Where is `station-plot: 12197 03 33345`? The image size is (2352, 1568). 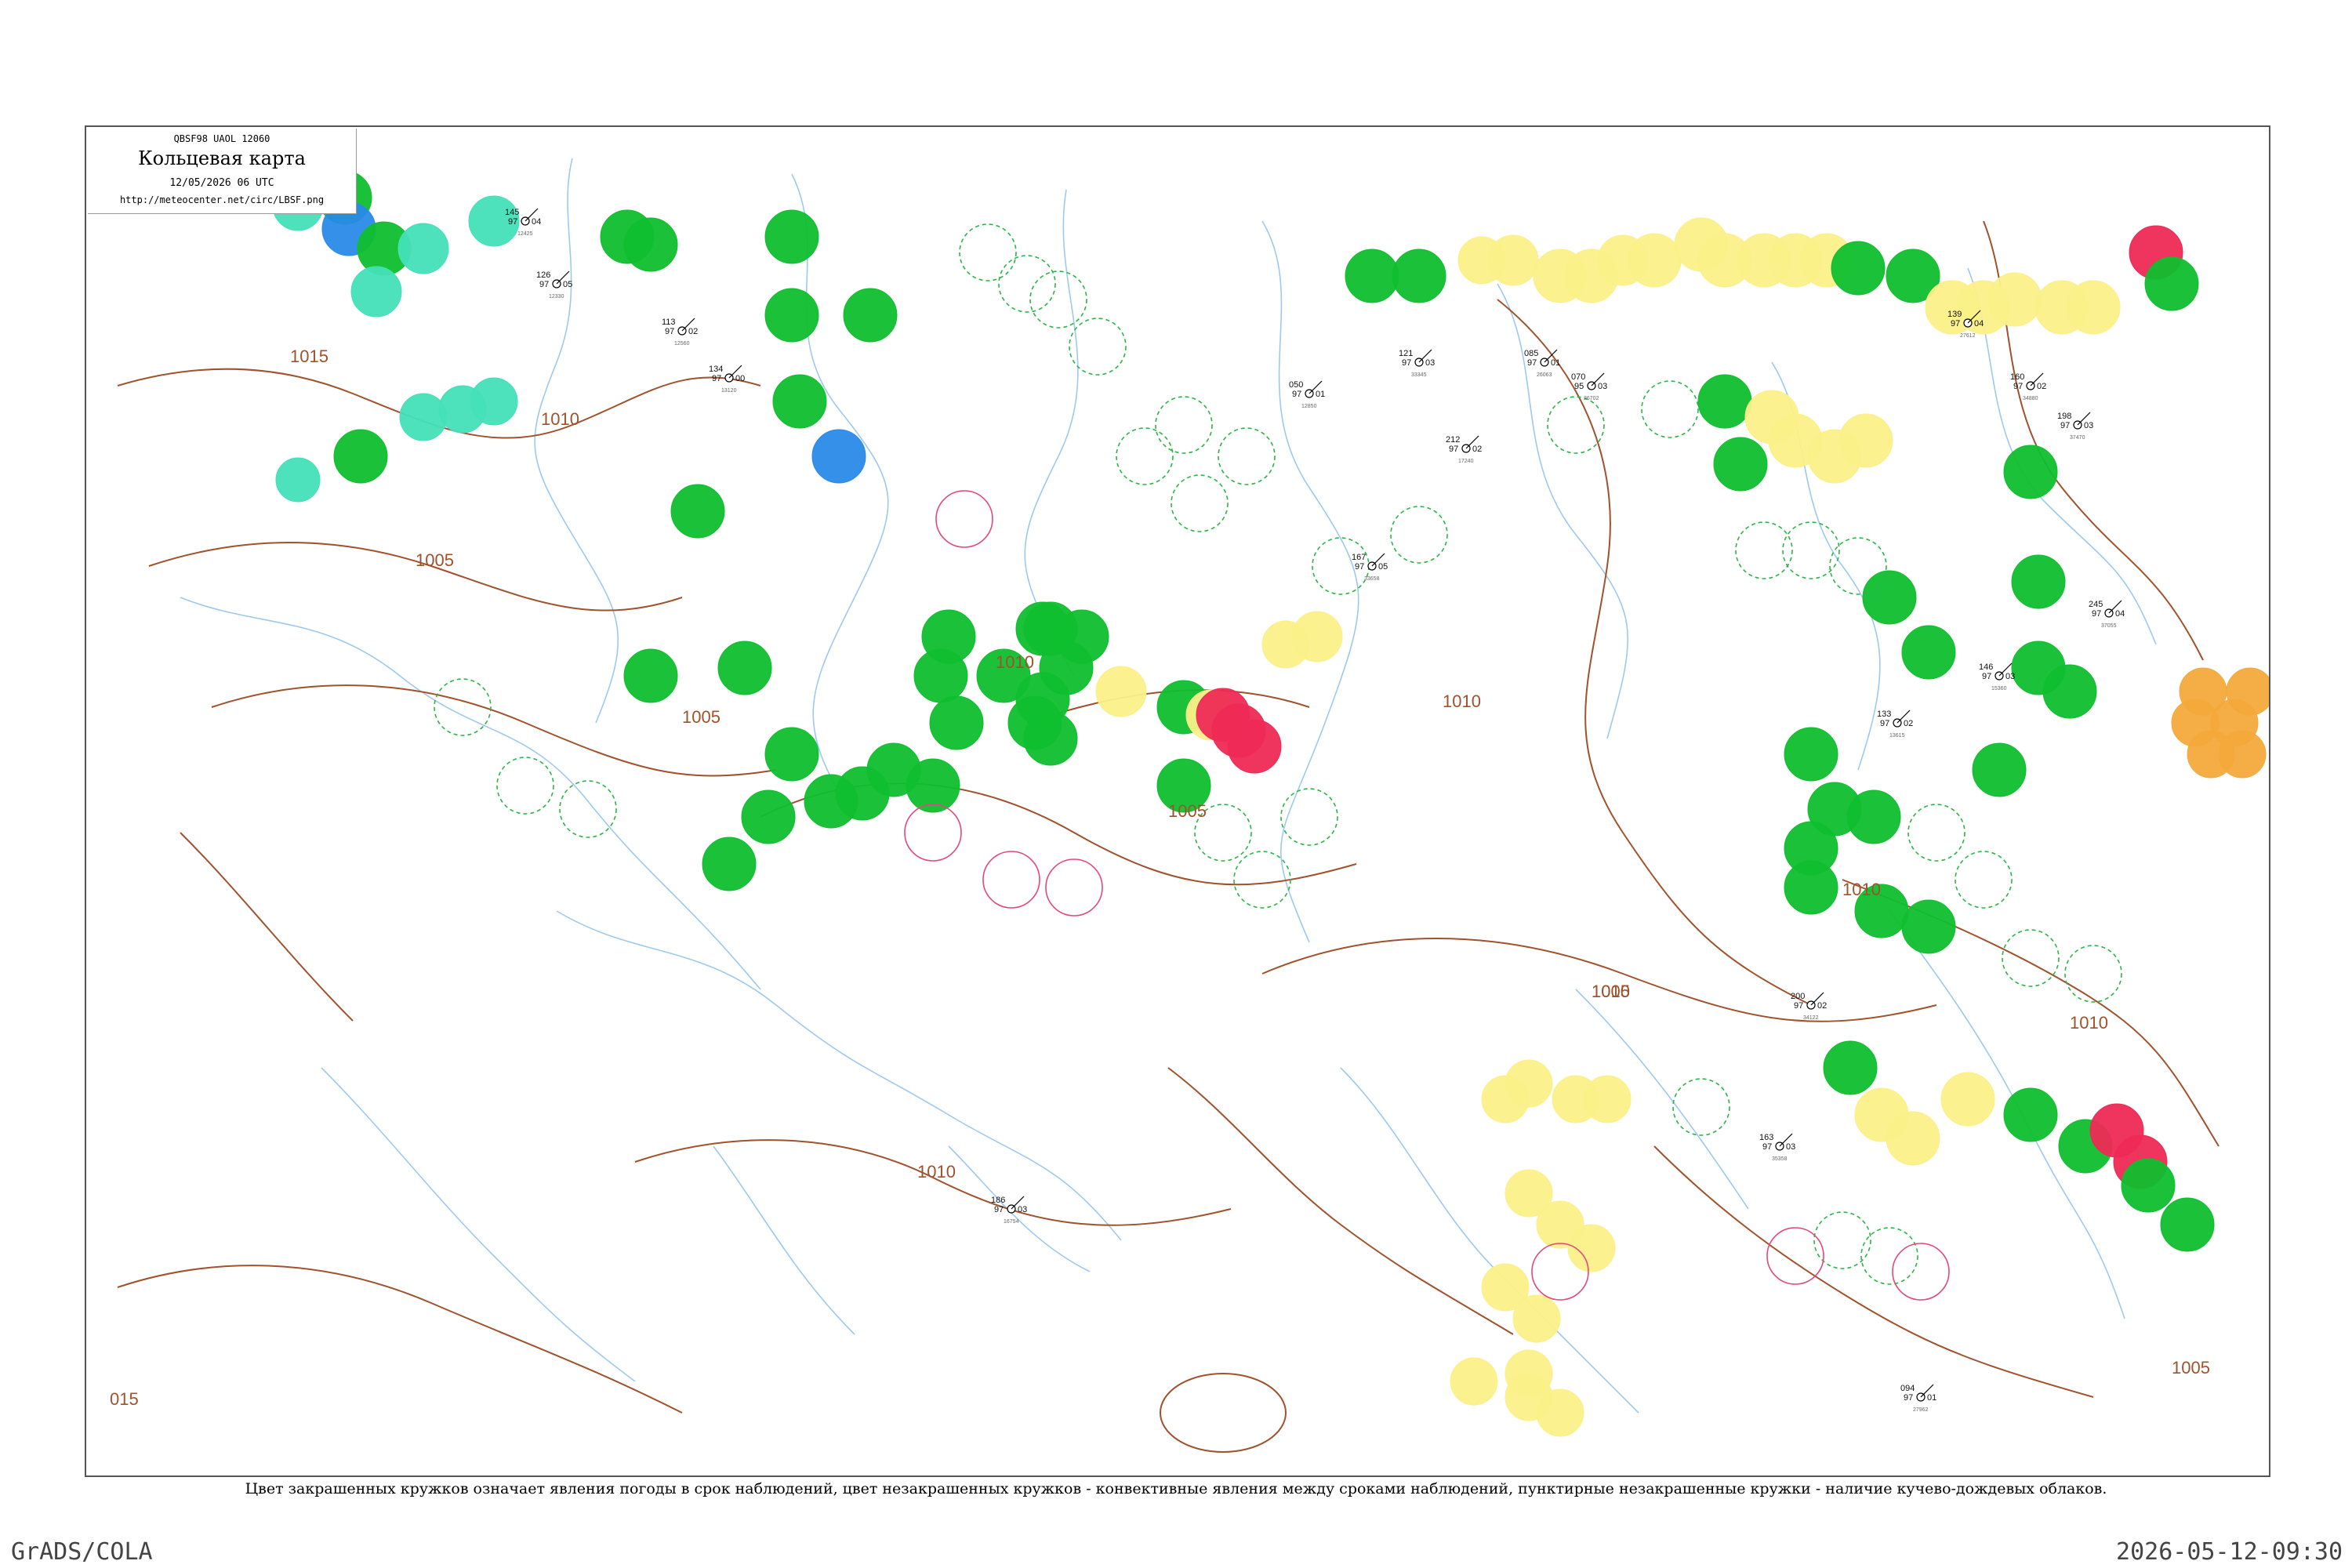
station-plot: 12197 03 33345 is located at coordinates (1417, 363).